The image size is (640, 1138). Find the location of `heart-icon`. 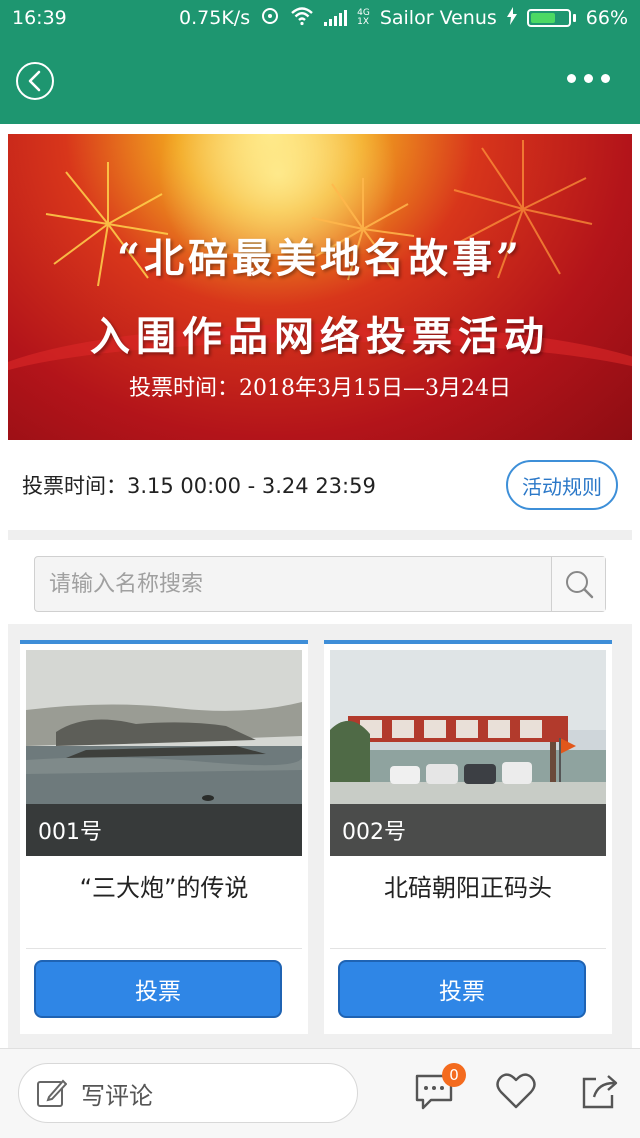

heart-icon is located at coordinates (516, 1091).